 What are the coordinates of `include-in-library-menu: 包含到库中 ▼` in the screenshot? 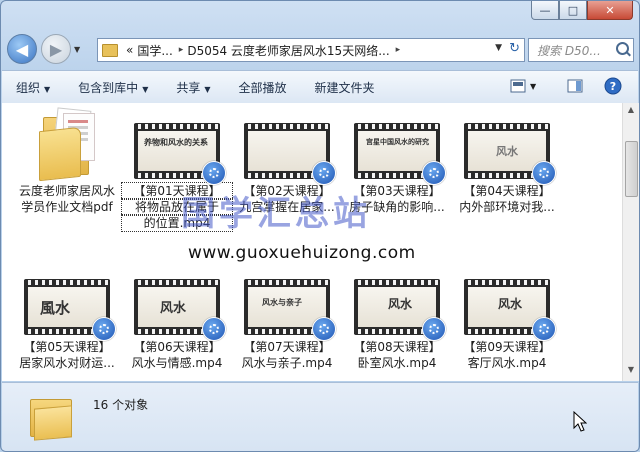 It's located at (113, 87).